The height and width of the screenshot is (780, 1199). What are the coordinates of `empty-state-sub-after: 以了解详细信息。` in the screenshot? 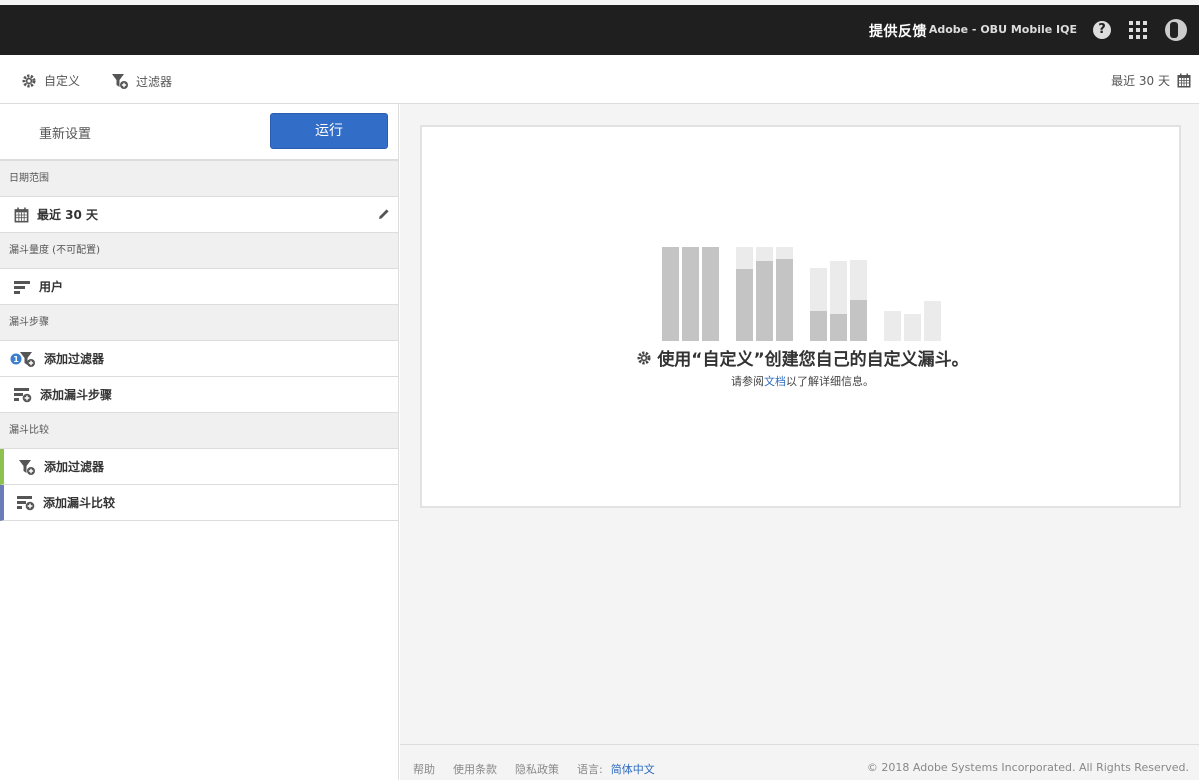 It's located at (830, 381).